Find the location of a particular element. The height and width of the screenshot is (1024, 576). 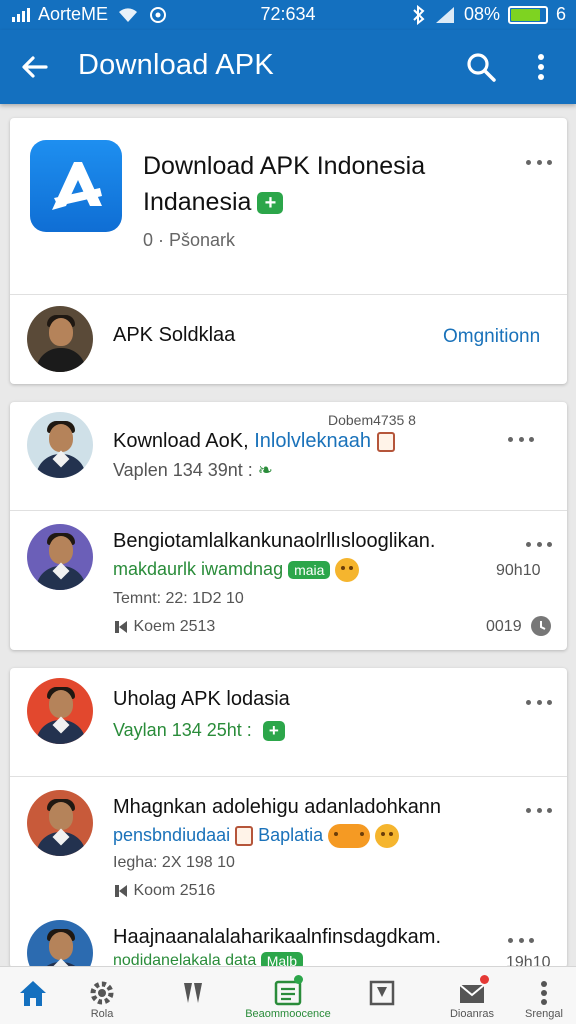

post-title-text: Kownload AoK, is located at coordinates (181, 441).